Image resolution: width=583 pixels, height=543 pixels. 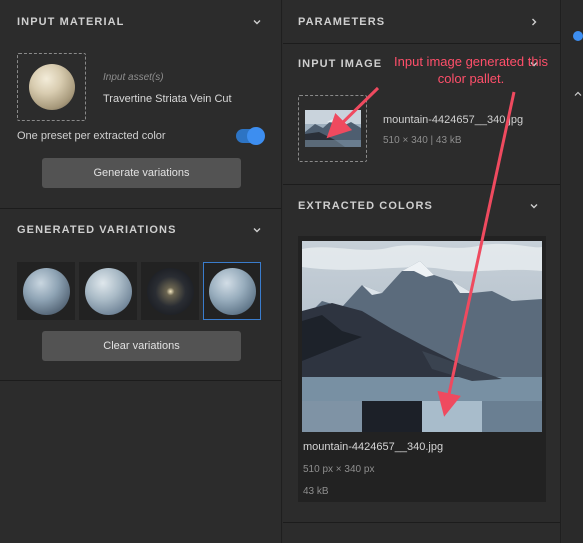 I want to click on input-material-header: INPUT MATERIAL, so click(x=140, y=22).